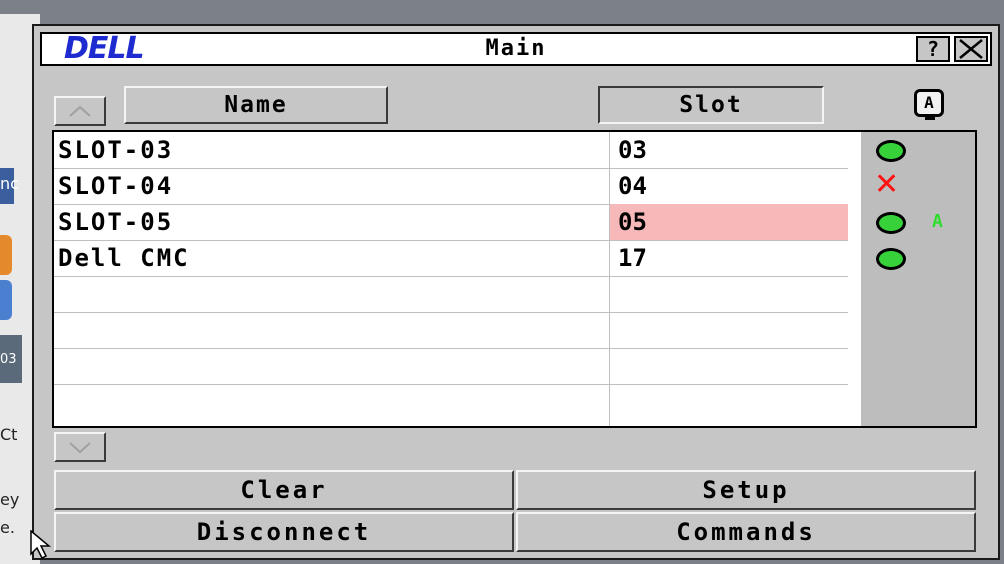  I want to click on setup-button: Setup, so click(746, 490).